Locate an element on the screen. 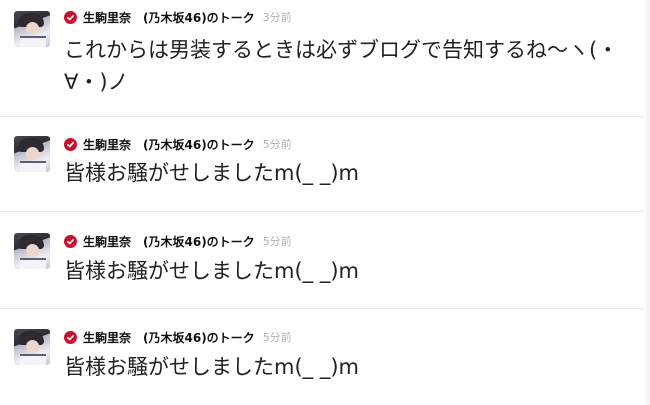 This screenshot has height=405, width=650. post-text: これからは男装するときは必ずブログで告知するね〜ヽ(・∀・)ノ is located at coordinates (341, 66).